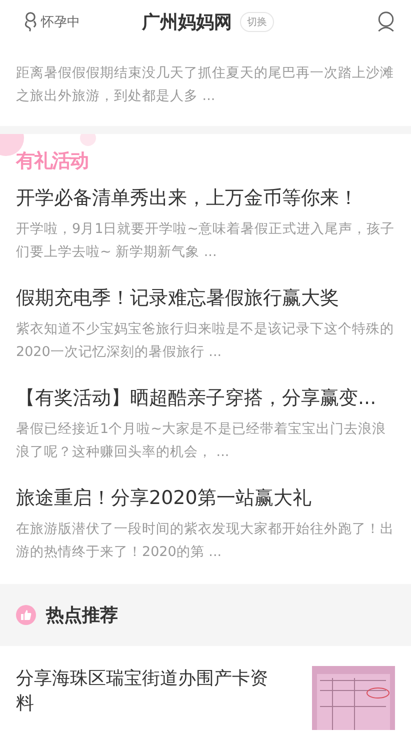  What do you see at coordinates (26, 615) in the screenshot?
I see `thumbs-up-icon` at bounding box center [26, 615].